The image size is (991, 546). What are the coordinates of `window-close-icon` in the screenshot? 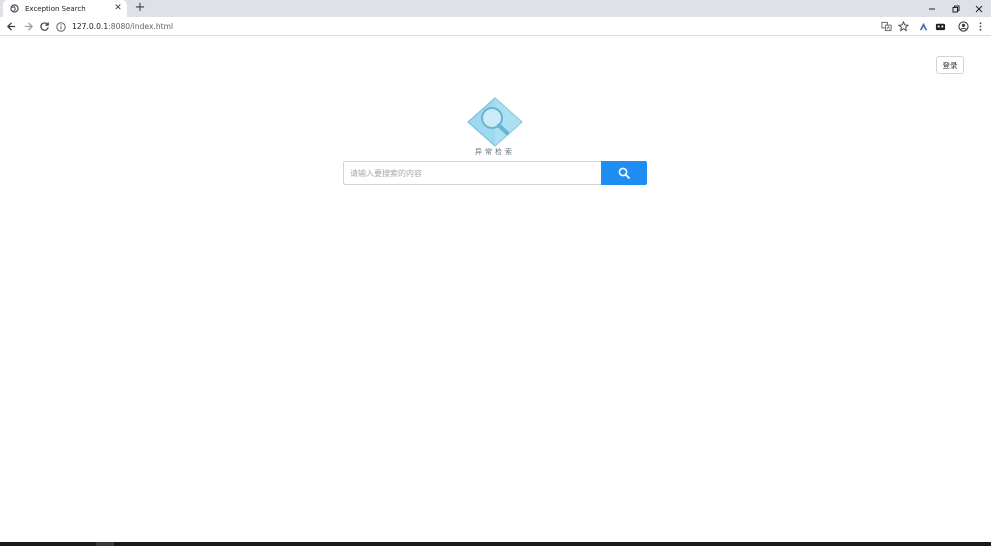 It's located at (979, 8).